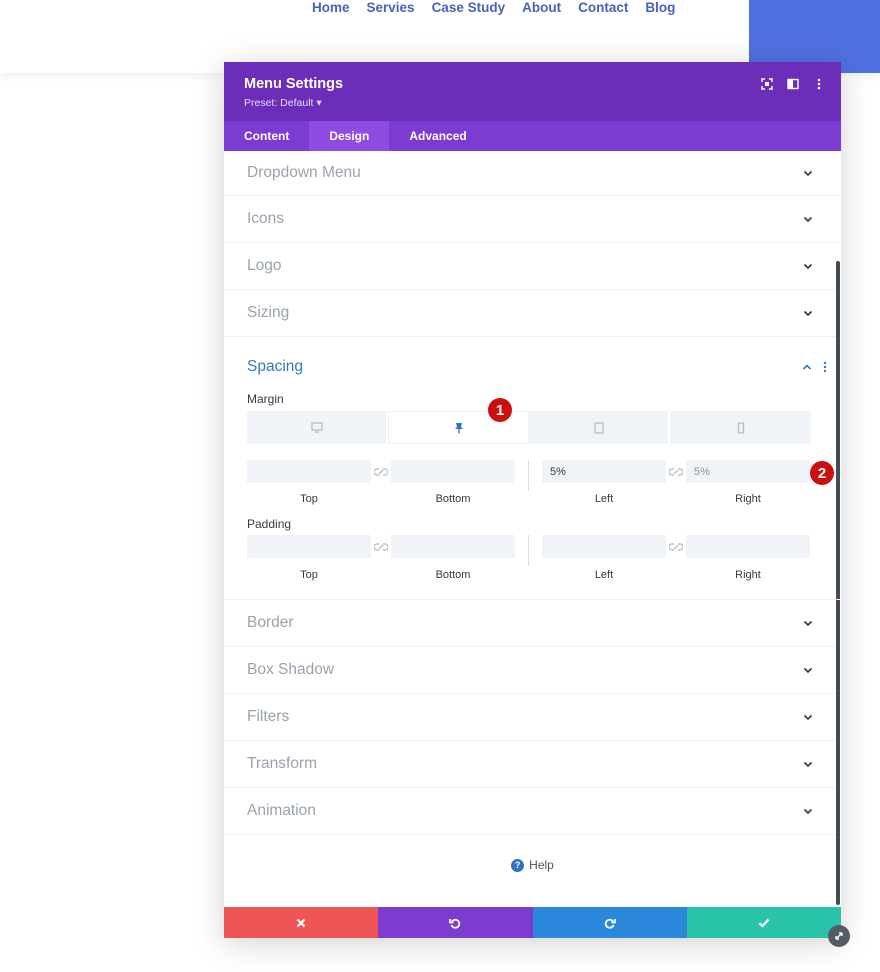 Image resolution: width=880 pixels, height=972 pixels. I want to click on tab-content: Content, so click(266, 136).